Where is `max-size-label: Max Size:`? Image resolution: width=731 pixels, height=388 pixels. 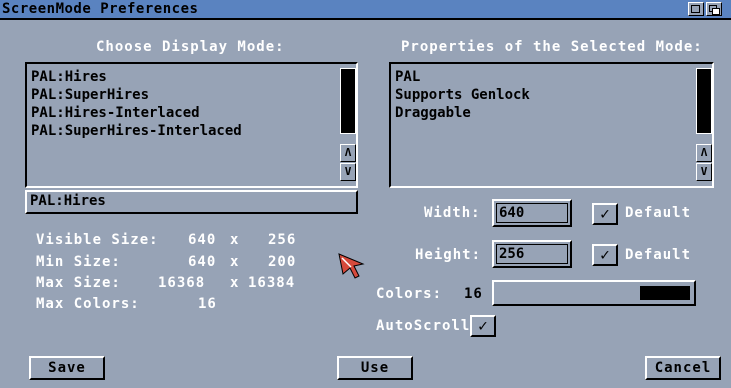
max-size-label: Max Size: is located at coordinates (78, 283).